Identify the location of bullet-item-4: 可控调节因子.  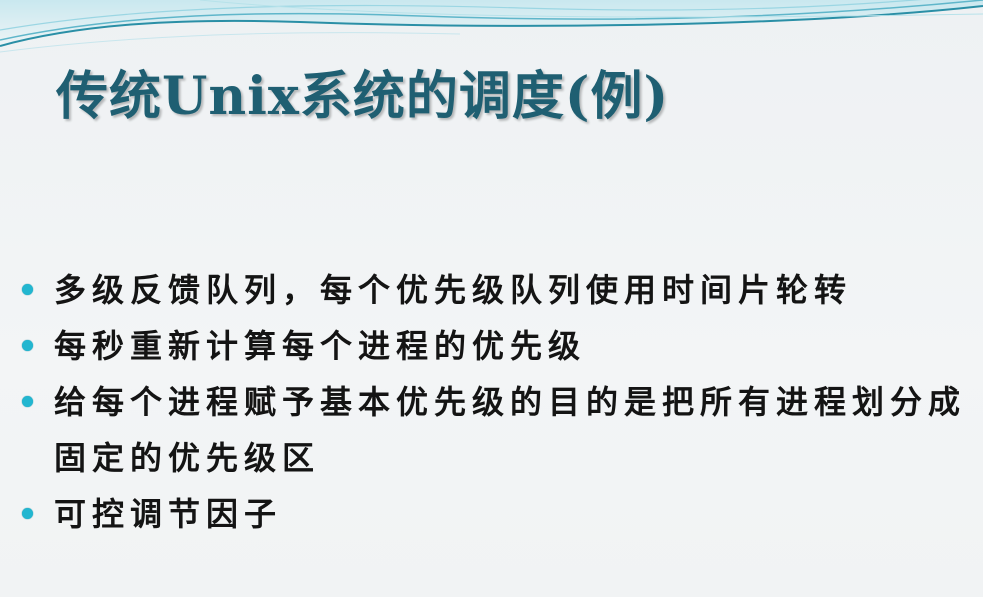
(493, 514).